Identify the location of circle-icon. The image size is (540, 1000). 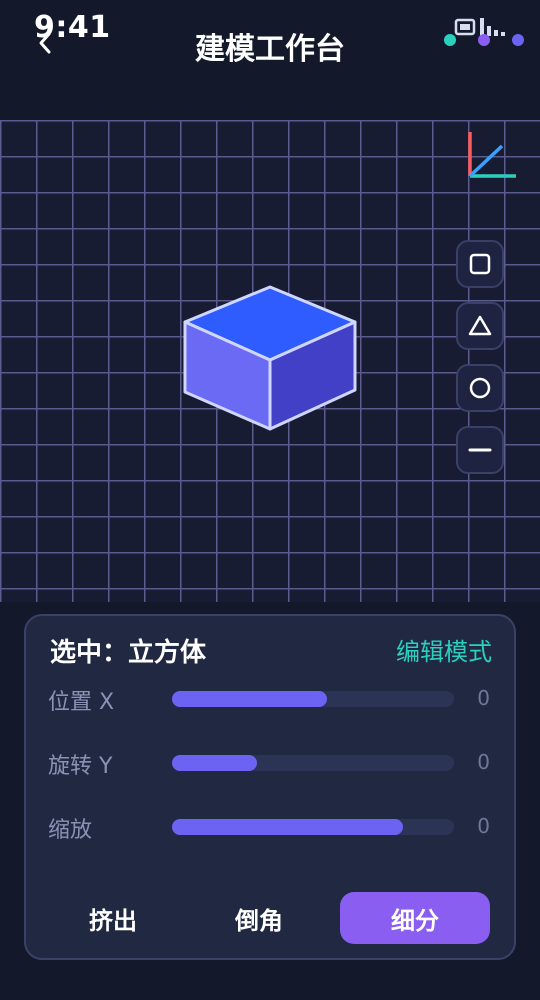
(480, 388).